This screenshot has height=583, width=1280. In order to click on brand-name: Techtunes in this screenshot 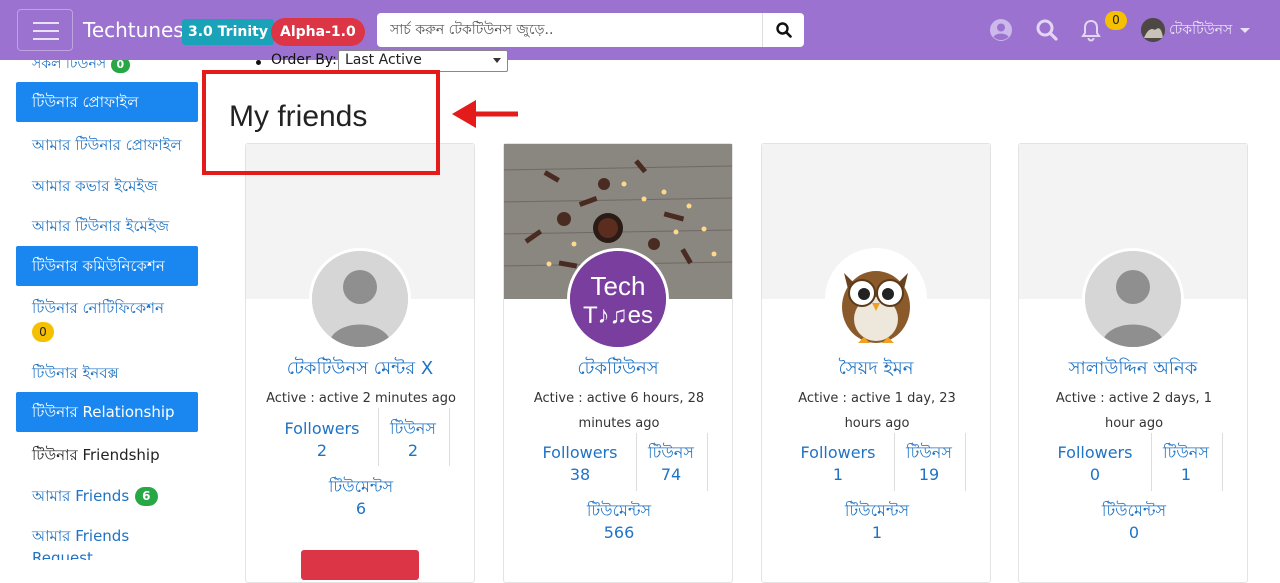, I will do `click(133, 30)`.